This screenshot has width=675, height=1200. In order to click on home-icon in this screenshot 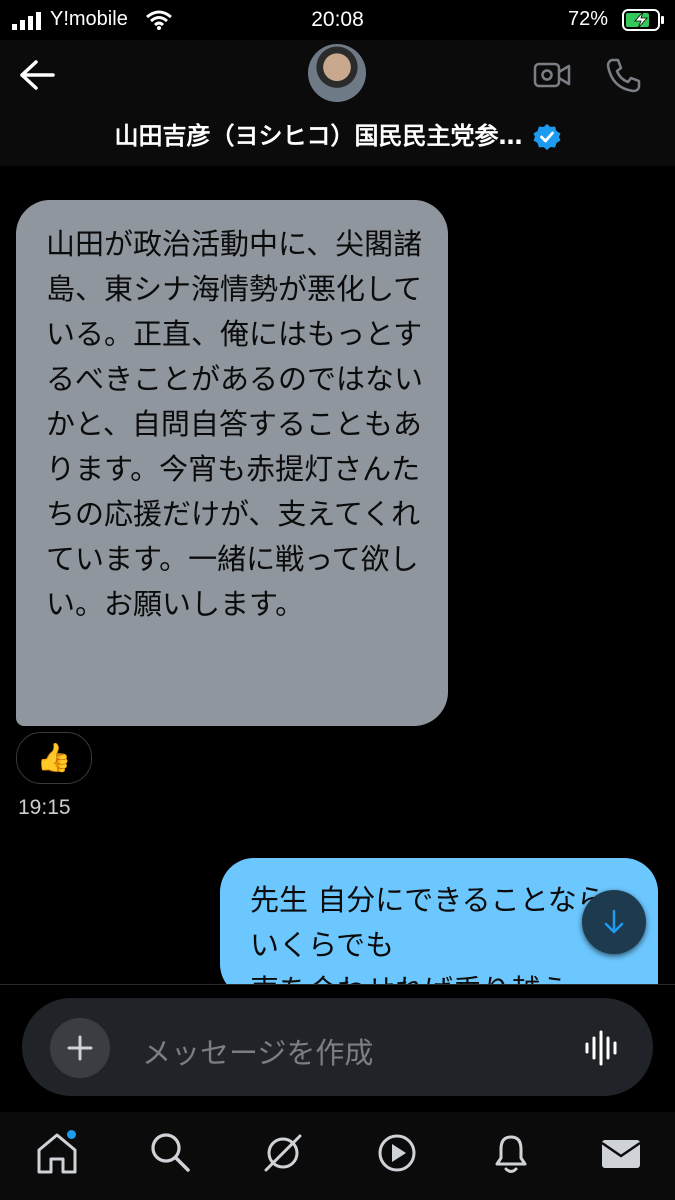, I will do `click(59, 1155)`.